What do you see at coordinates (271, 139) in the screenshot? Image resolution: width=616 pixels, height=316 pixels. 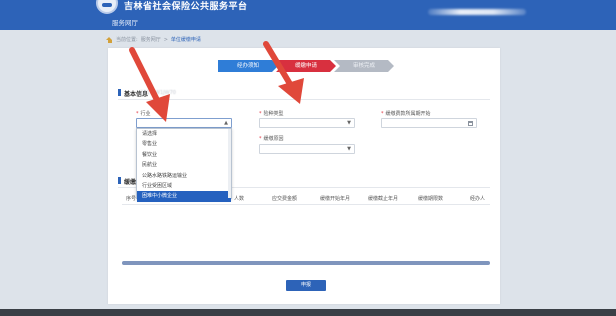 I see `reason-label: * 缓缴原因` at bounding box center [271, 139].